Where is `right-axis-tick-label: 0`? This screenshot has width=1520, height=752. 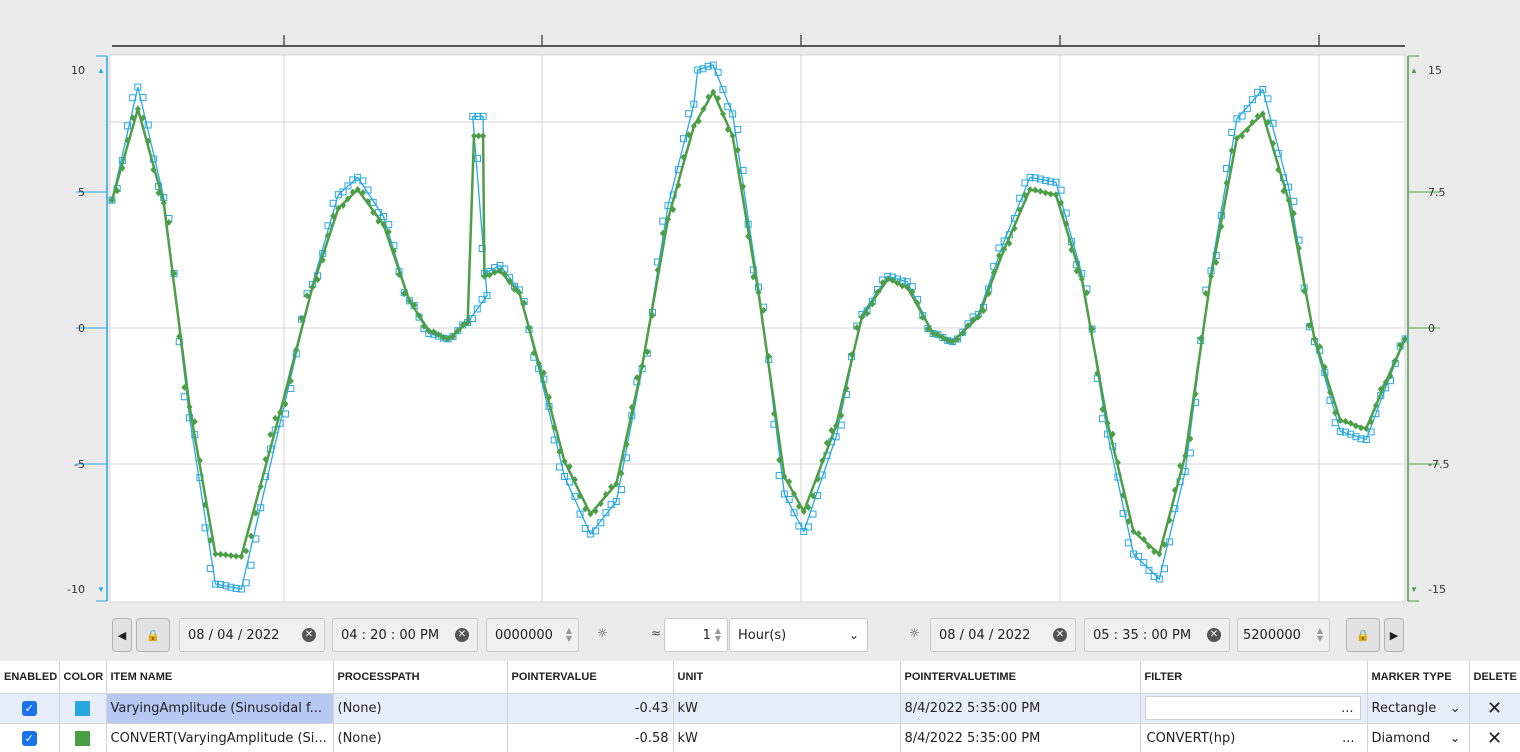 right-axis-tick-label: 0 is located at coordinates (1431, 328).